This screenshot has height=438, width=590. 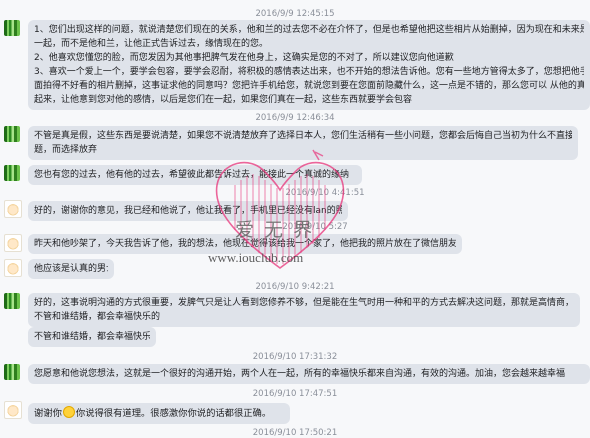 What do you see at coordinates (325, 193) in the screenshot?
I see `timestamp: 2016/9/10 4:41:51` at bounding box center [325, 193].